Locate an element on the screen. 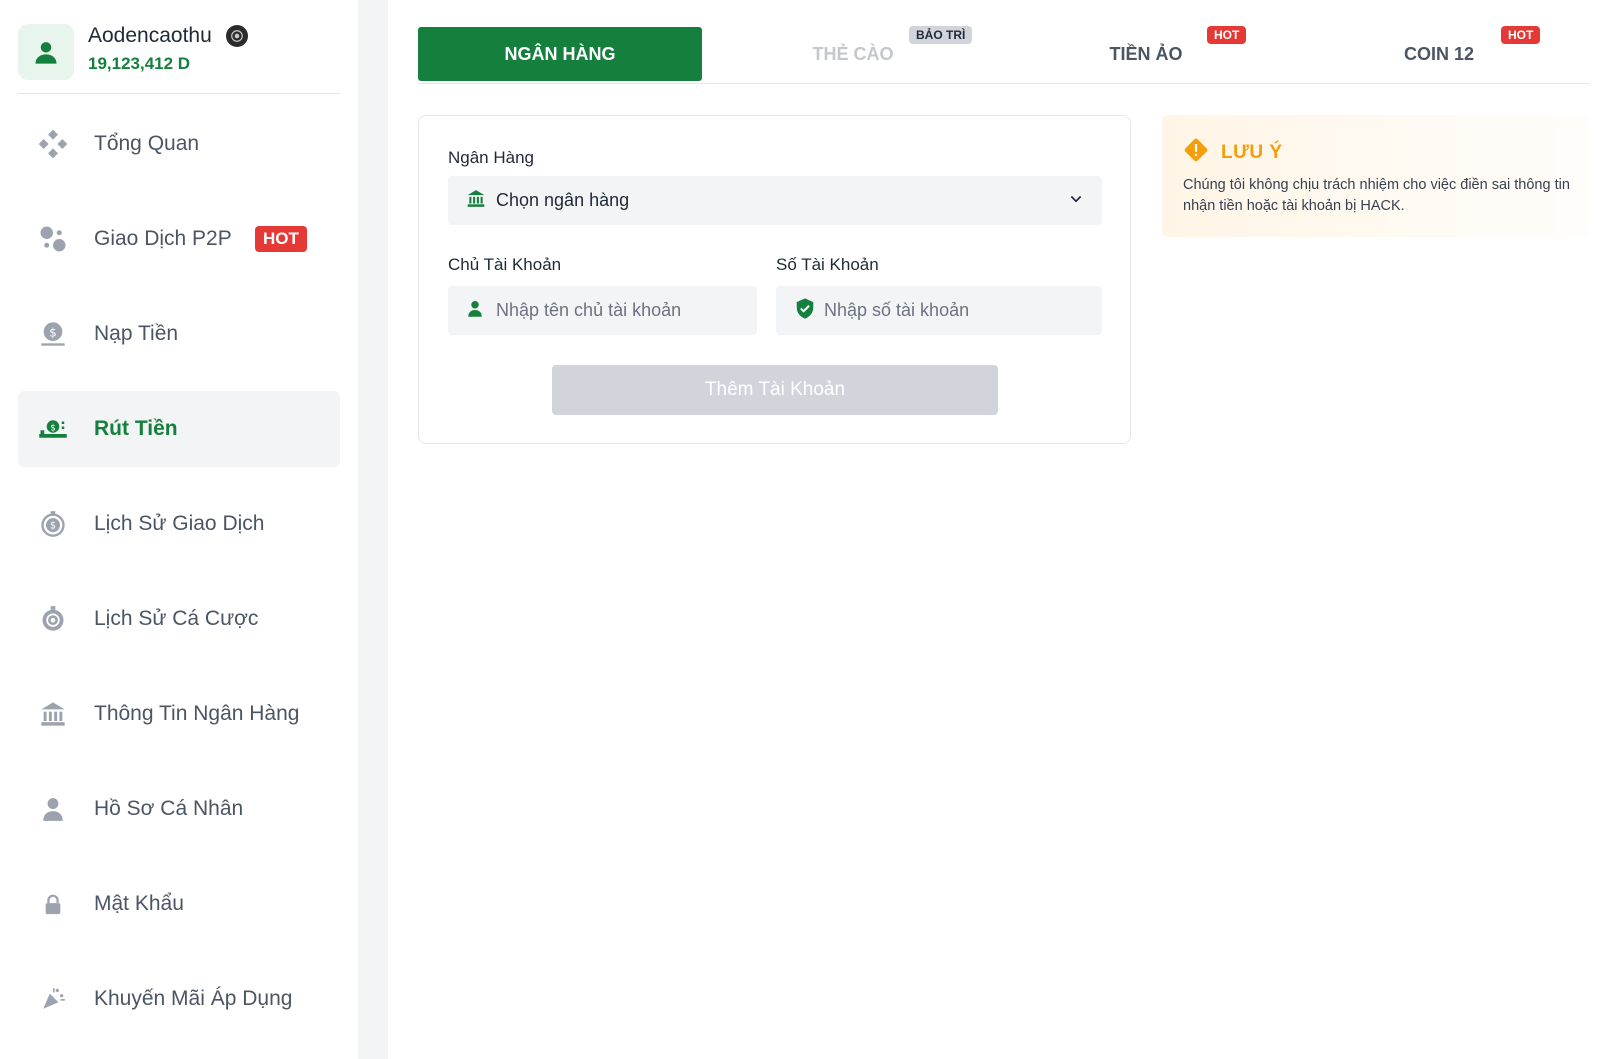  number-field-label: Số Tài Khoản is located at coordinates (827, 264).